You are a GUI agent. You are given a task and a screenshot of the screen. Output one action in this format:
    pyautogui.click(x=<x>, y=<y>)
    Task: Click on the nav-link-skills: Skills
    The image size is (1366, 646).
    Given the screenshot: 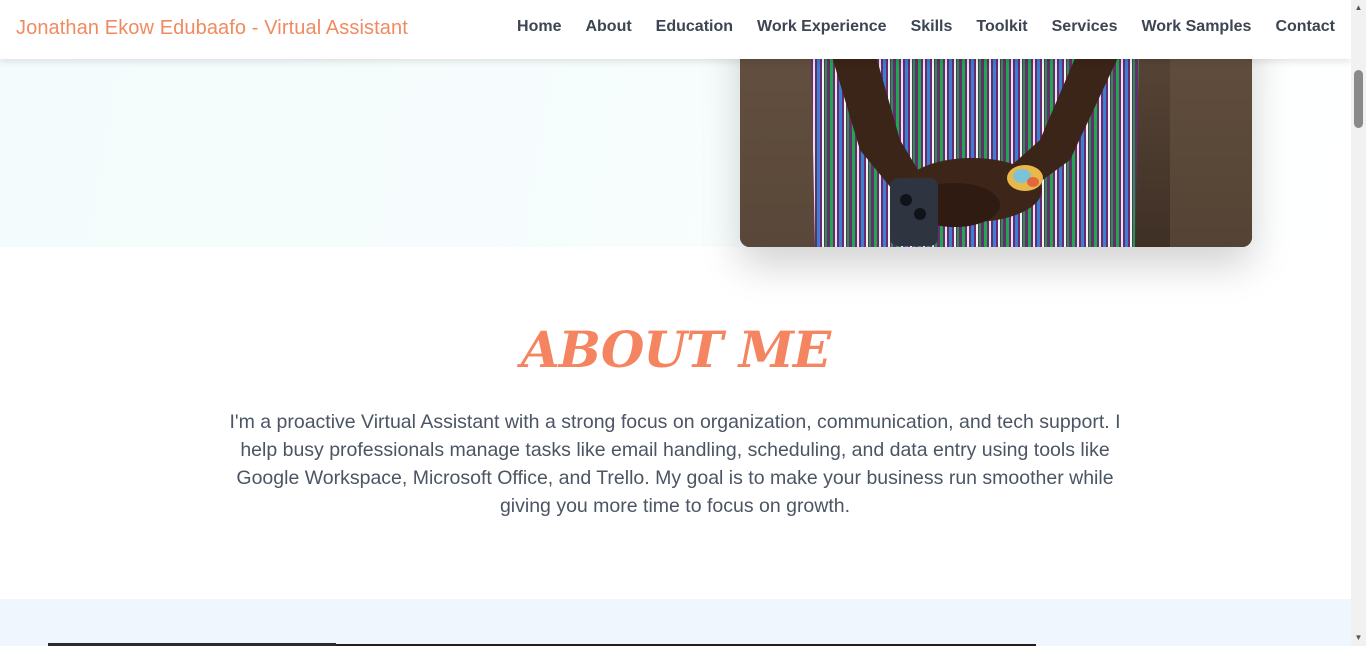 What is the action you would take?
    pyautogui.click(x=932, y=27)
    